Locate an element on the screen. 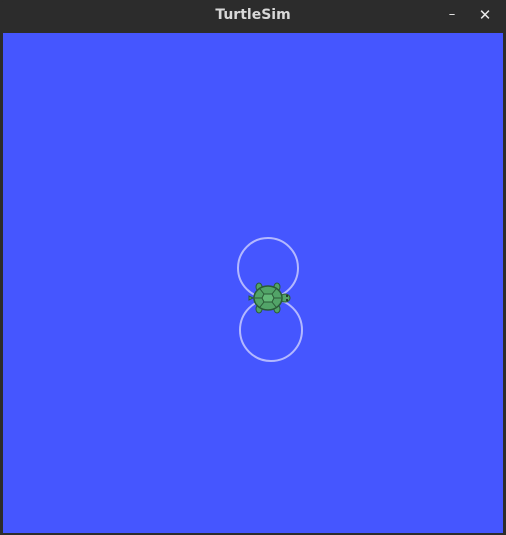 The image size is (506, 535). window-title: TurtleSim is located at coordinates (253, 15).